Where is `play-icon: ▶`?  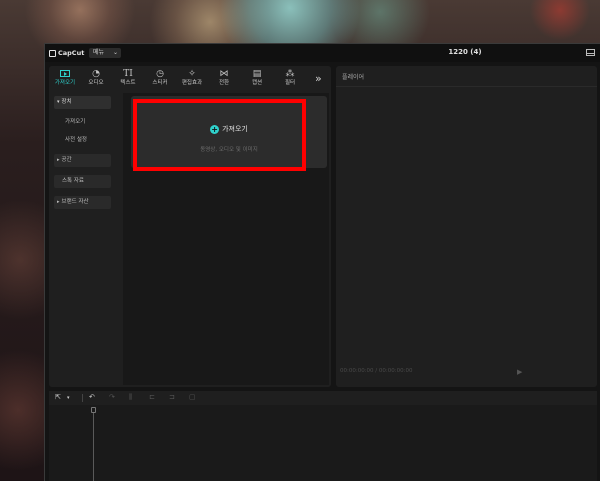
play-icon: ▶ is located at coordinates (519, 372).